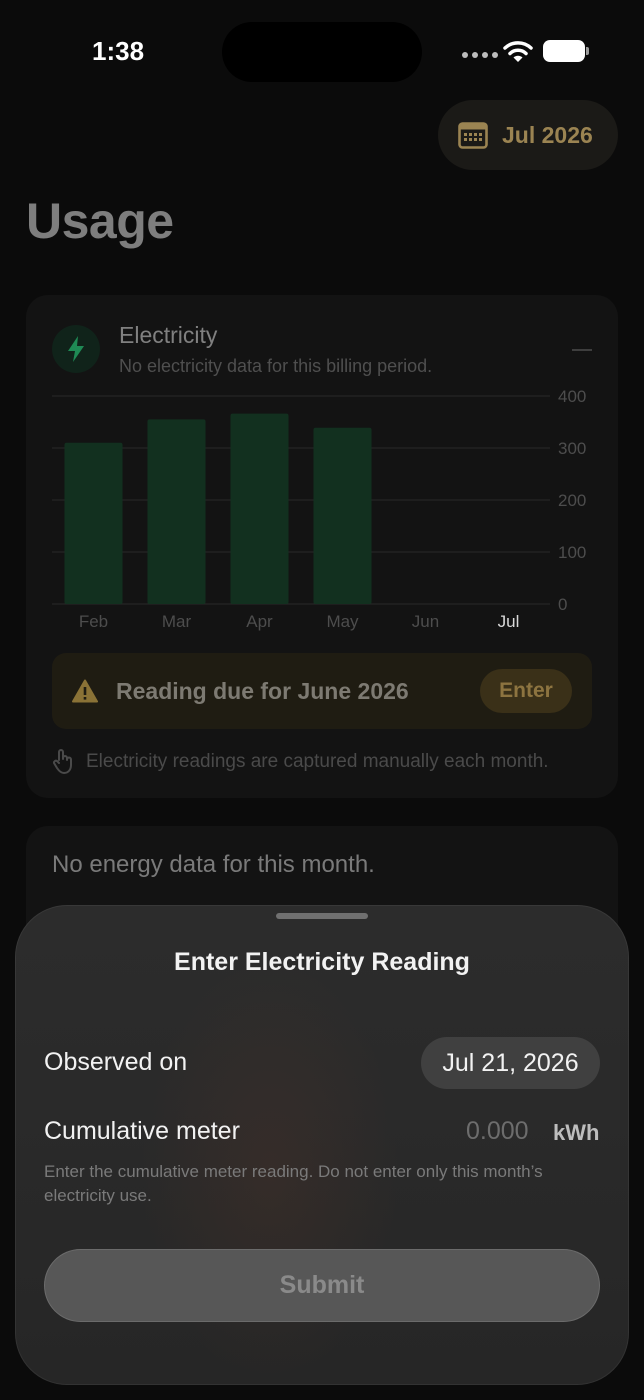 The width and height of the screenshot is (644, 1400). Describe the element at coordinates (85, 691) in the screenshot. I see `warning-icon` at that location.